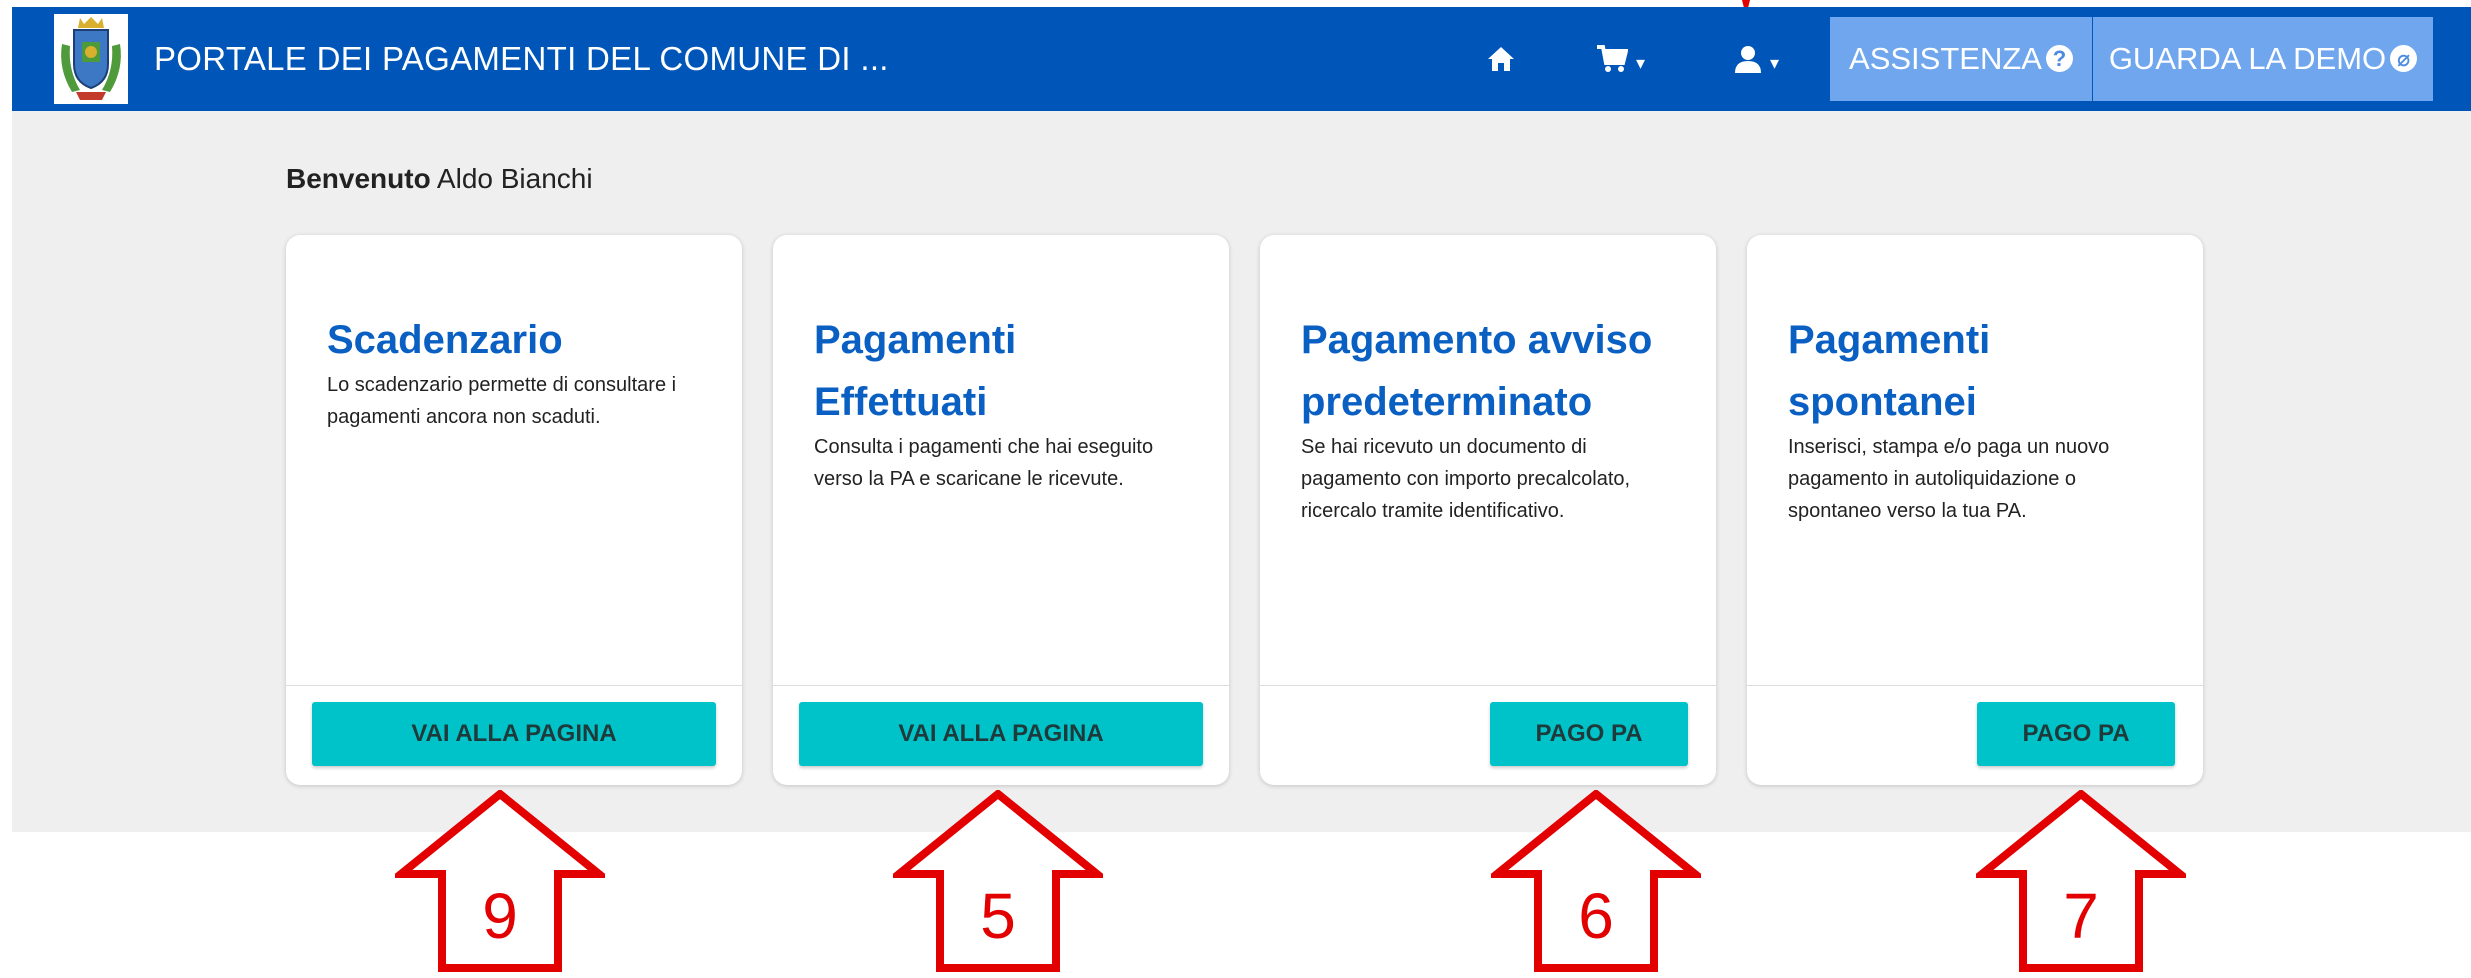 The image size is (2471, 978). Describe the element at coordinates (2247, 58) in the screenshot. I see `demo-label: GUARDA LA DEMO` at that location.